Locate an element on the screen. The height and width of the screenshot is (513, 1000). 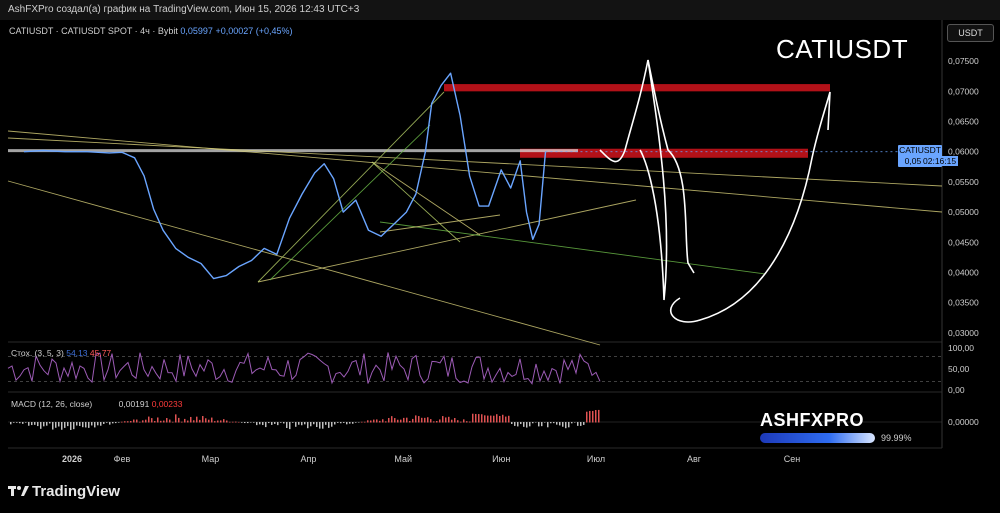
stoch-legend: Стох. (3, 5, 3) 54,13 45,77 is located at coordinates (61, 353).